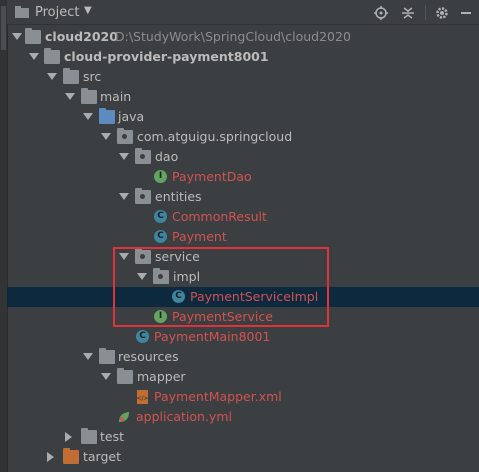 Image resolution: width=479 pixels, height=472 pixels. Describe the element at coordinates (88, 10) in the screenshot. I see `chevron-down-icon: ▼` at that location.